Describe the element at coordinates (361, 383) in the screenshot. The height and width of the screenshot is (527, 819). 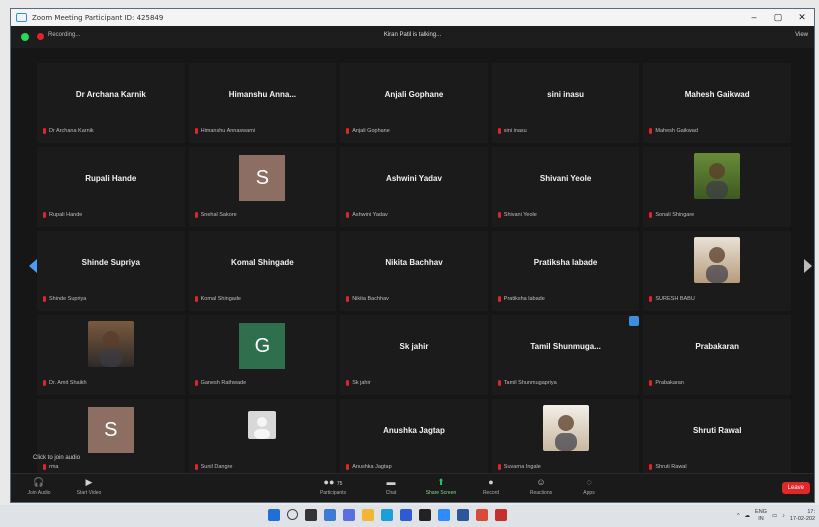
I see `participant-name-text: Sk jahir` at that location.